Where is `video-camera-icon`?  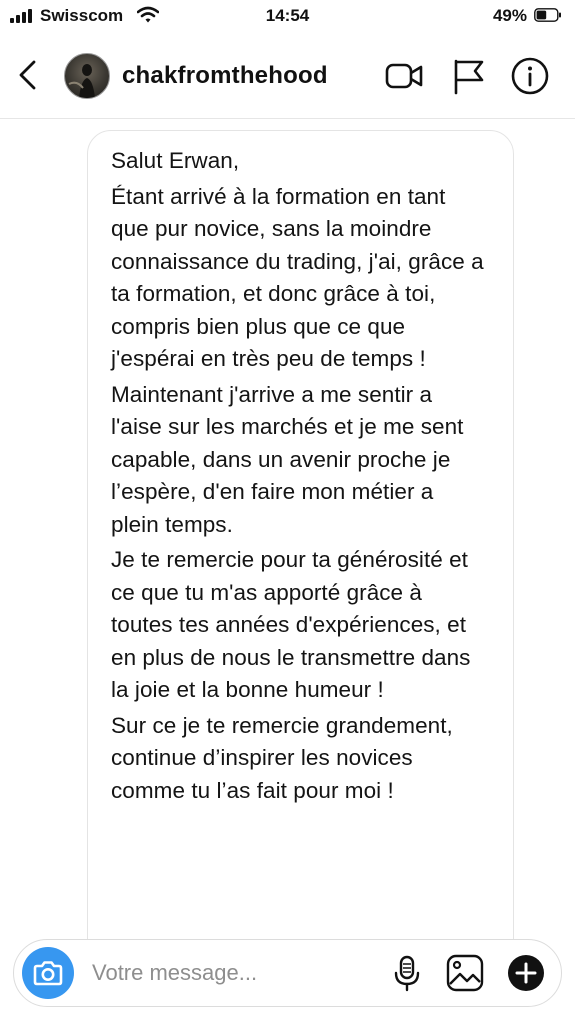 video-camera-icon is located at coordinates (404, 76).